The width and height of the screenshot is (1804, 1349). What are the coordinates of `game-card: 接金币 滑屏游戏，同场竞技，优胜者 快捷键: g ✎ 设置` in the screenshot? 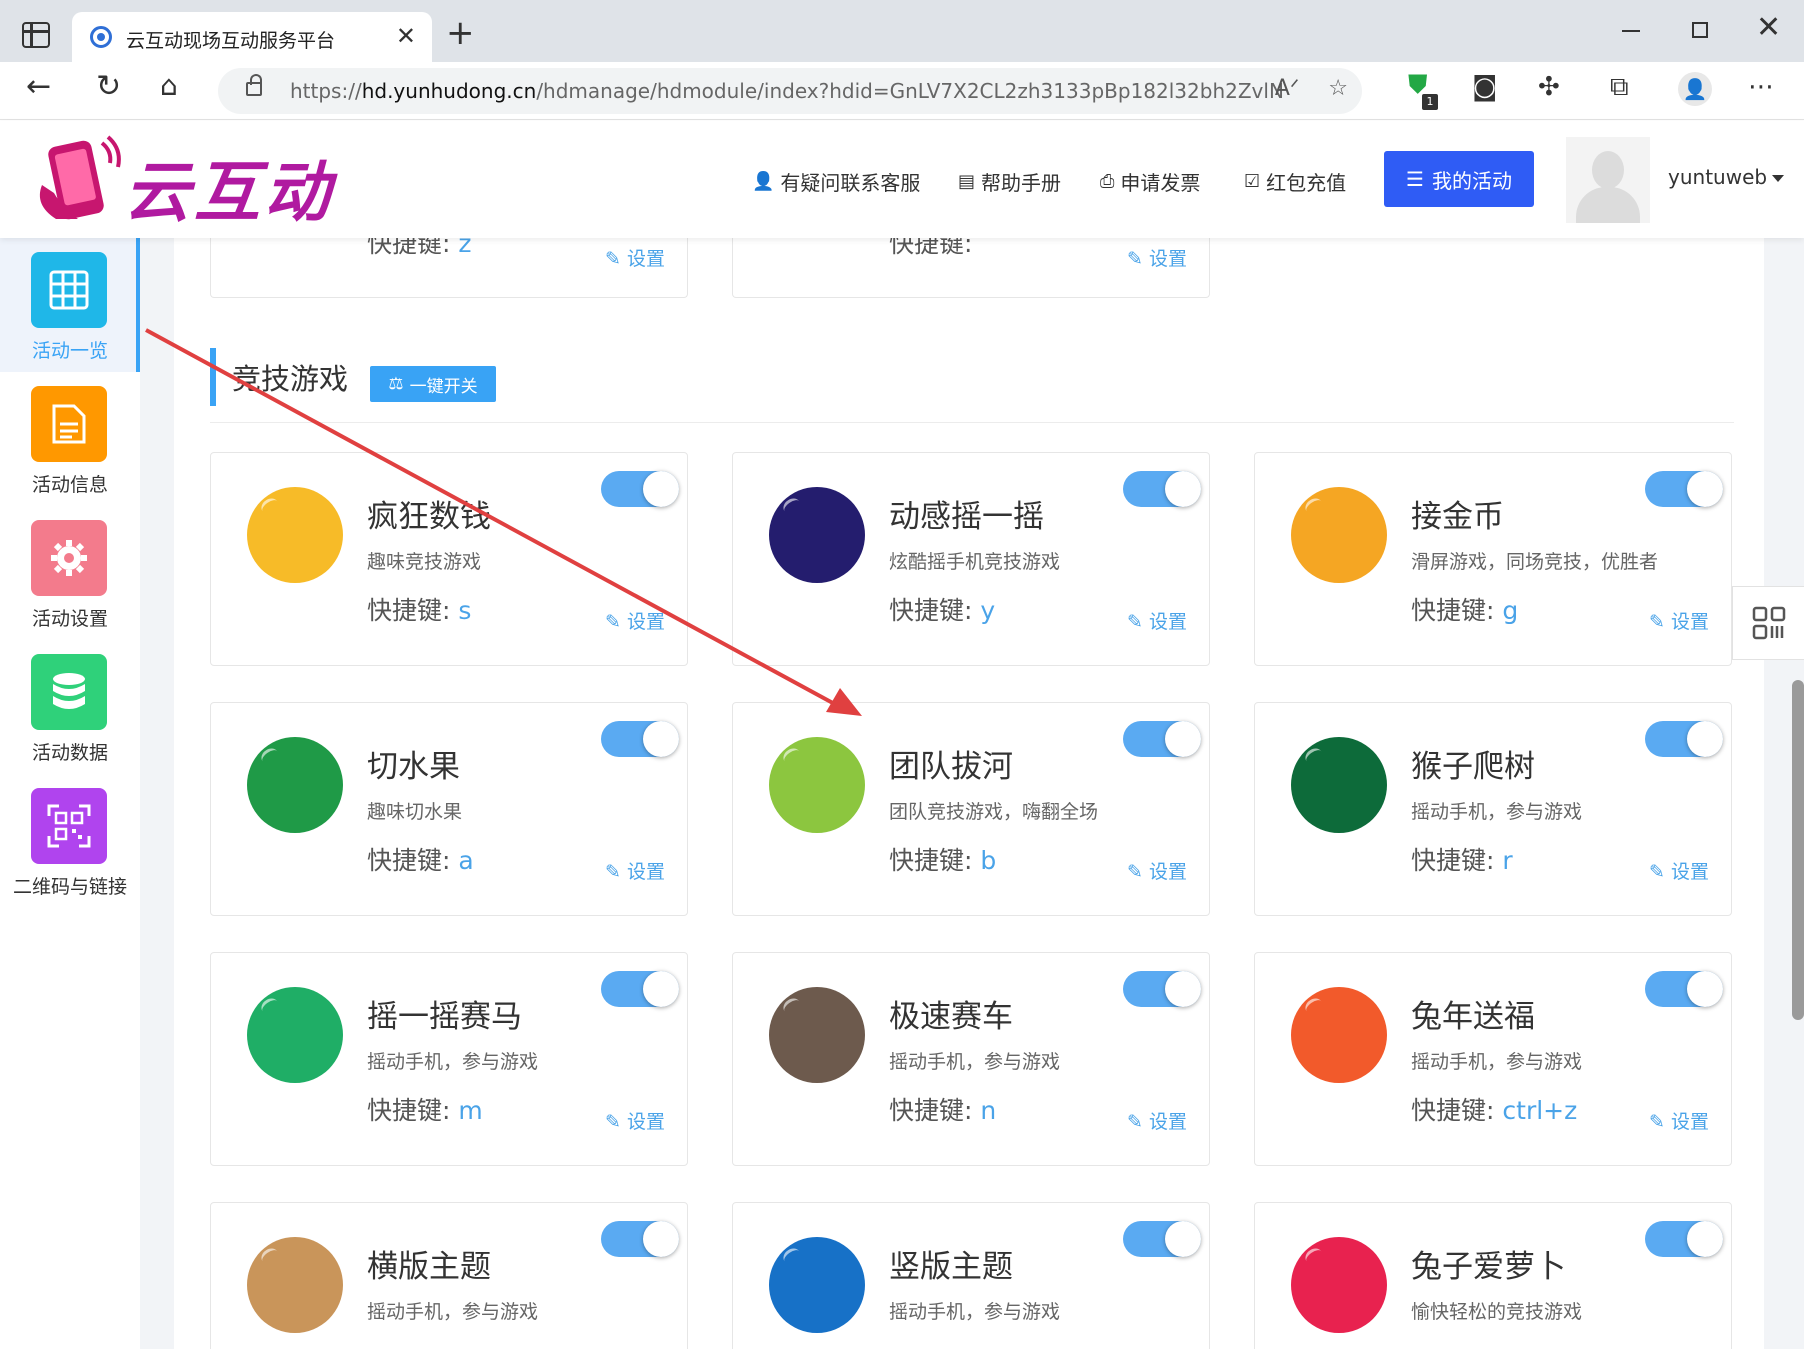 It's located at (1493, 559).